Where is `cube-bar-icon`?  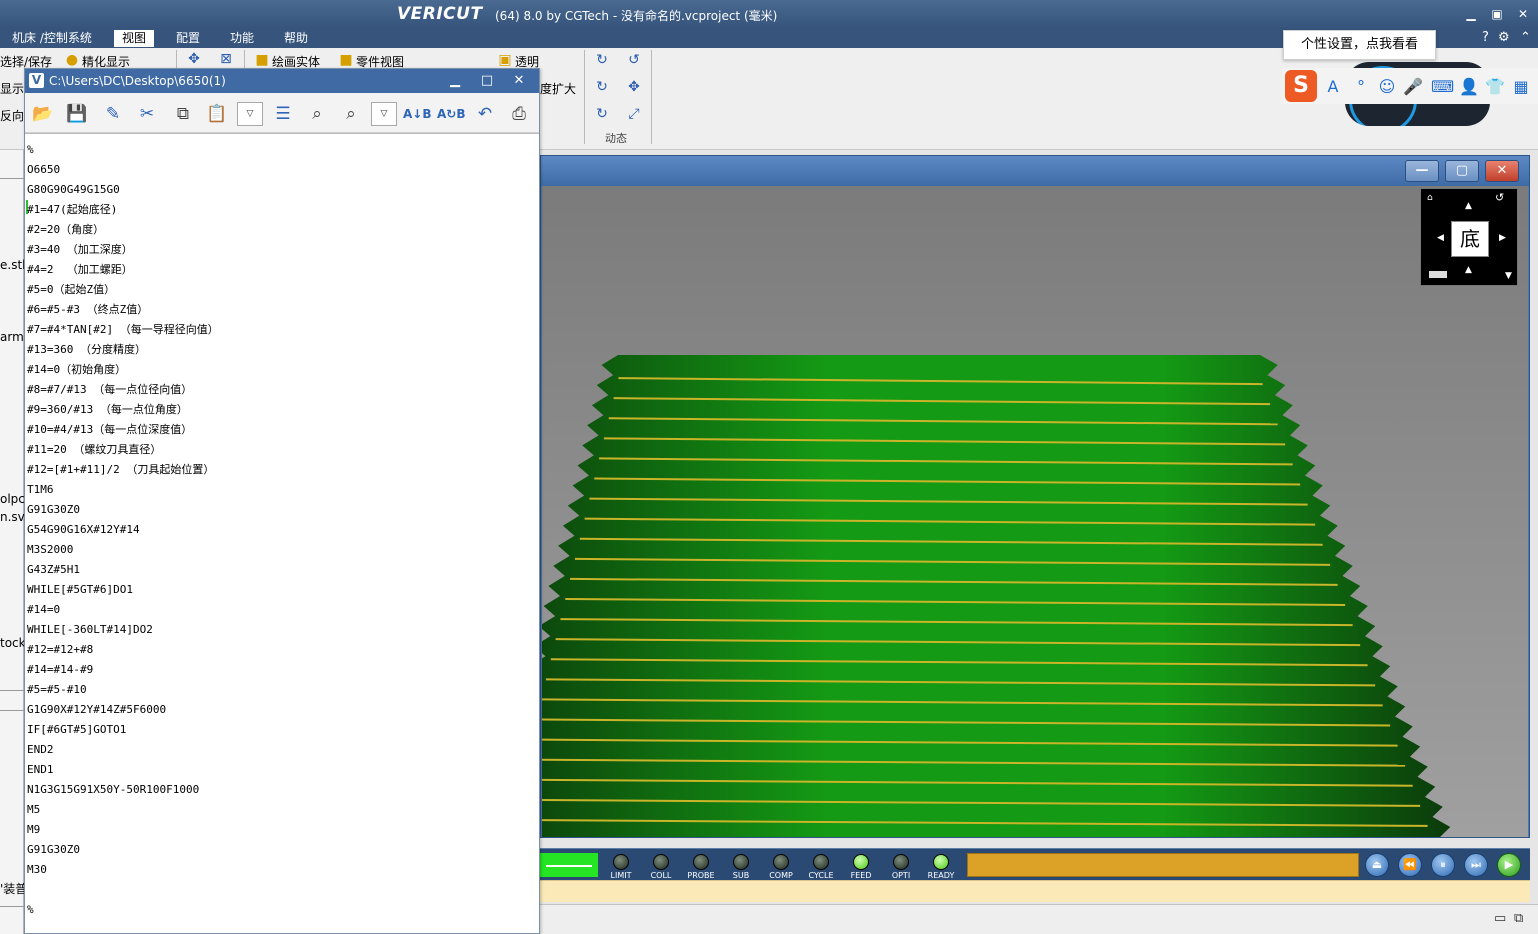
cube-bar-icon is located at coordinates (1438, 274).